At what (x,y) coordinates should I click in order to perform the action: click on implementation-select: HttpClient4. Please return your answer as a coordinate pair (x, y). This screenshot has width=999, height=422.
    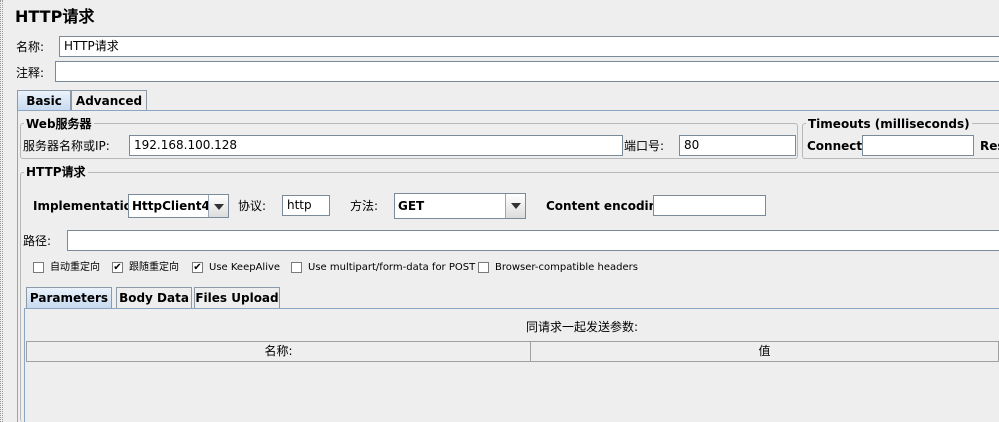
    Looking at the image, I should click on (178, 206).